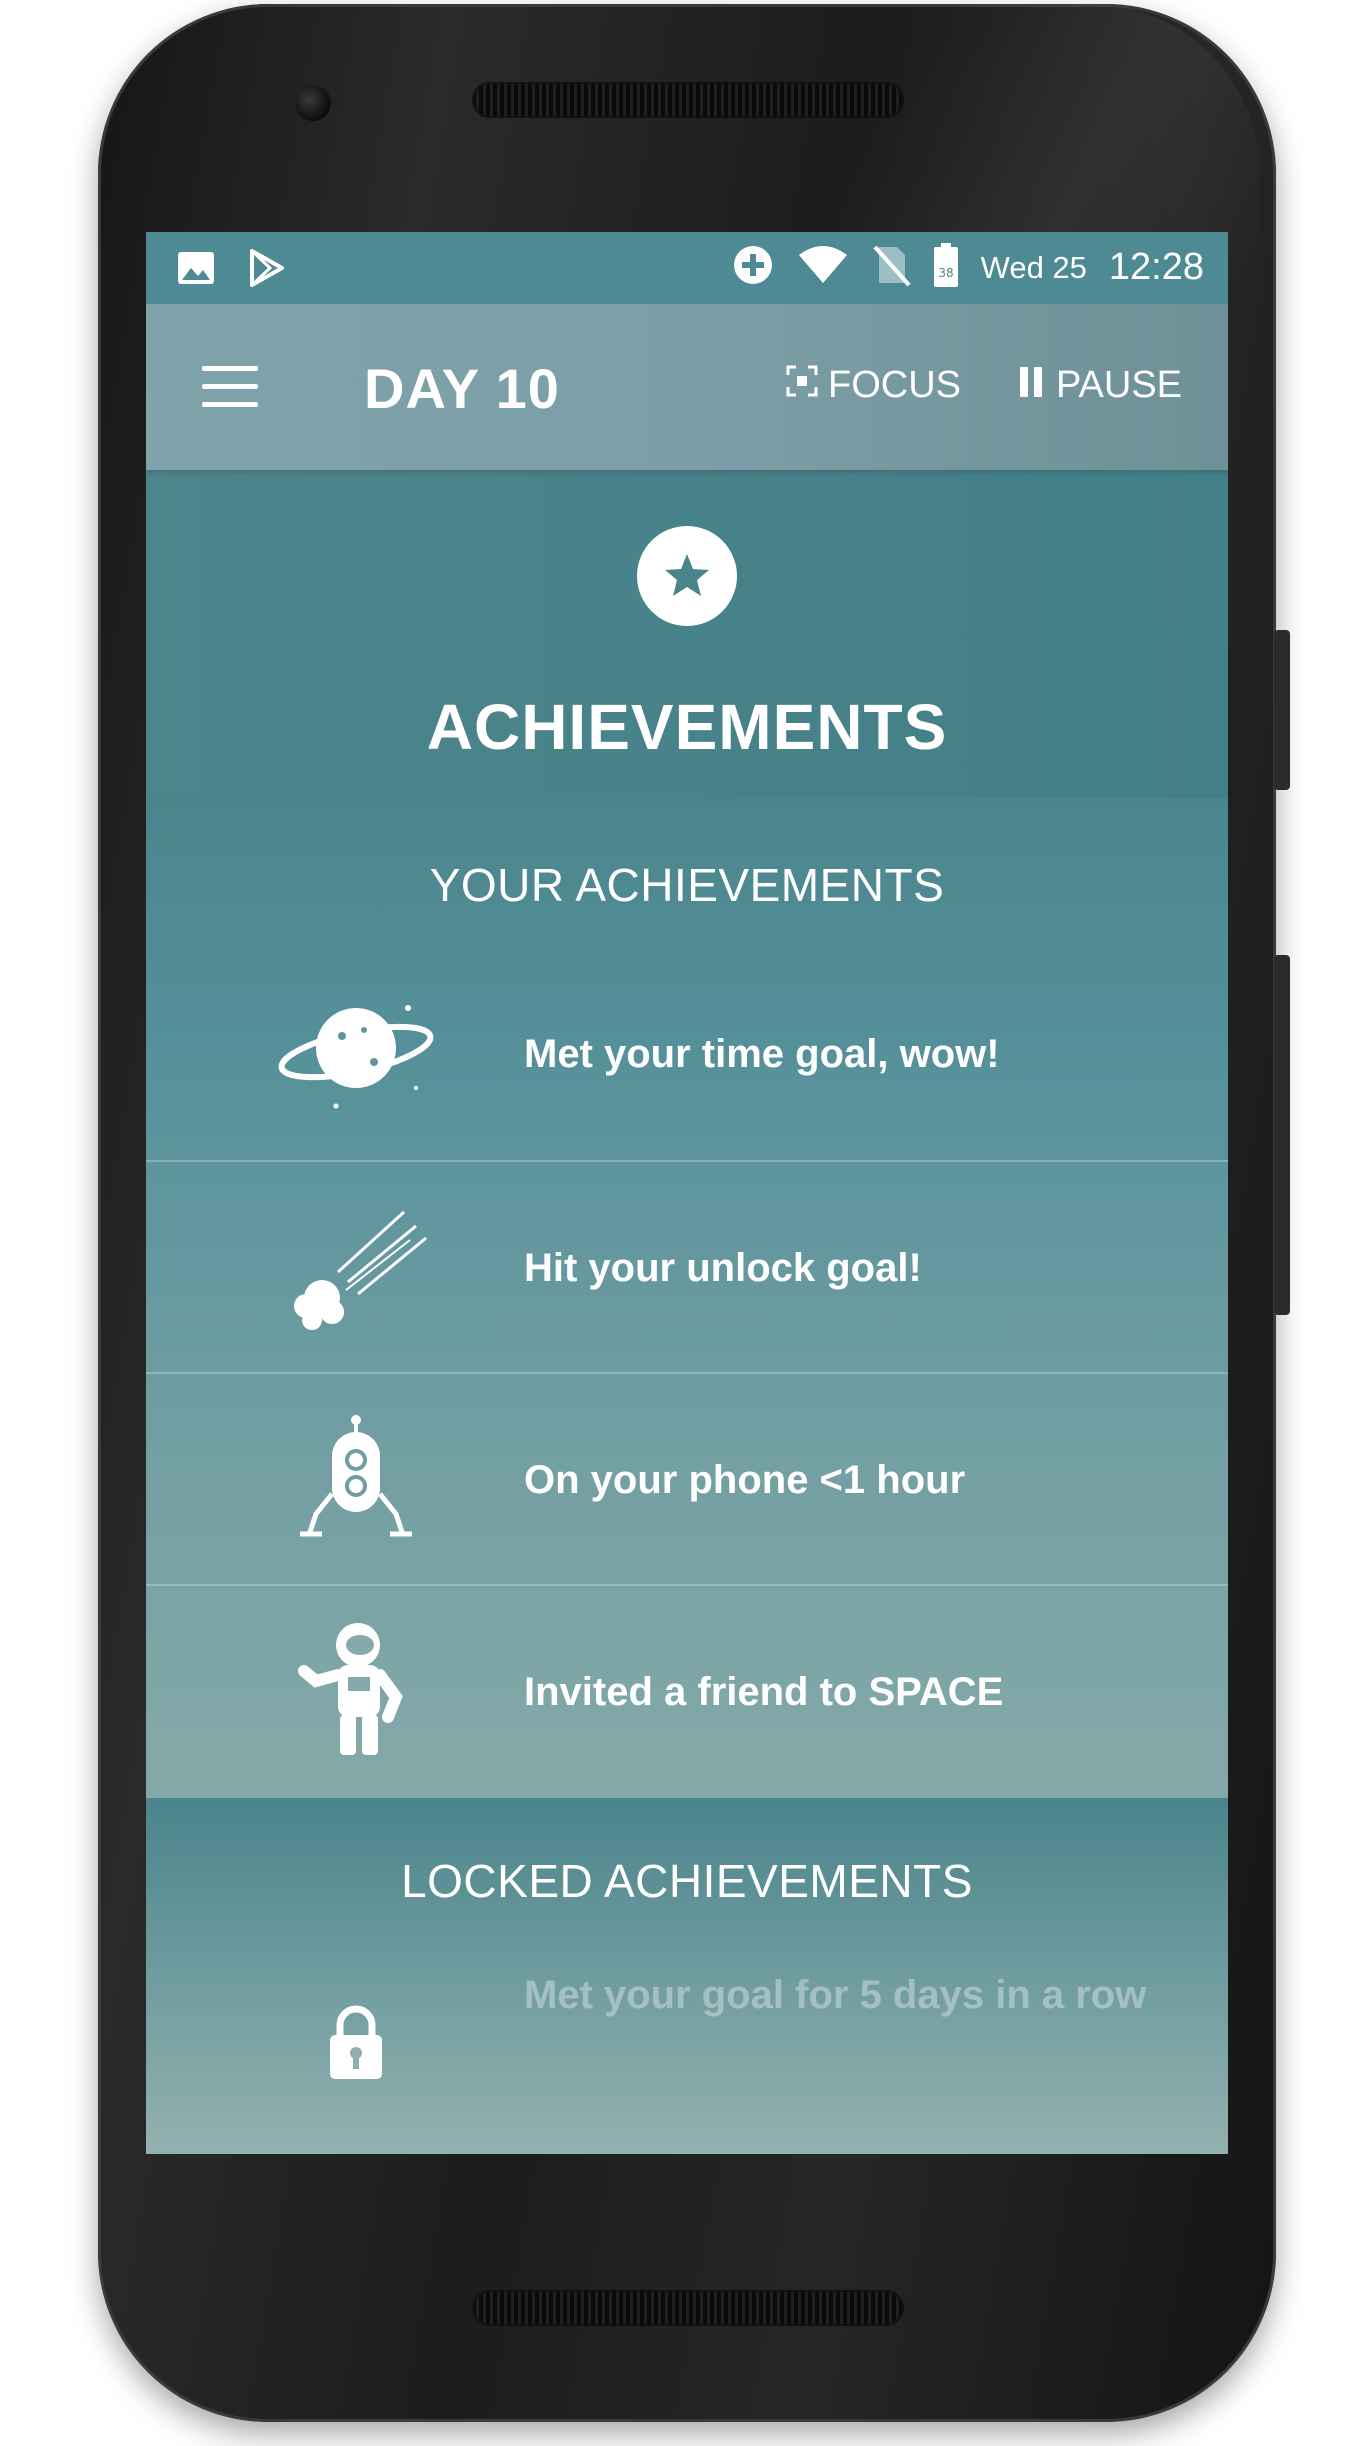 The width and height of the screenshot is (1370, 2446). What do you see at coordinates (266, 270) in the screenshot?
I see `play-store-notification-icon` at bounding box center [266, 270].